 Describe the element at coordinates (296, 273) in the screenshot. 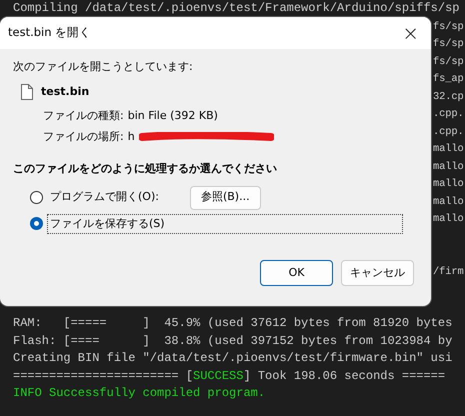

I see `ok-button: OK` at that location.